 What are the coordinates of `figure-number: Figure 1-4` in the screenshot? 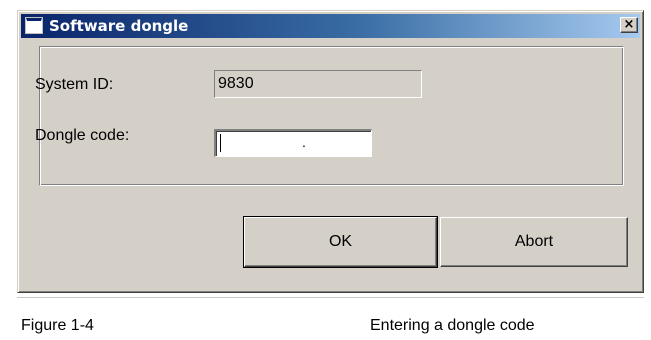 It's located at (57, 325).